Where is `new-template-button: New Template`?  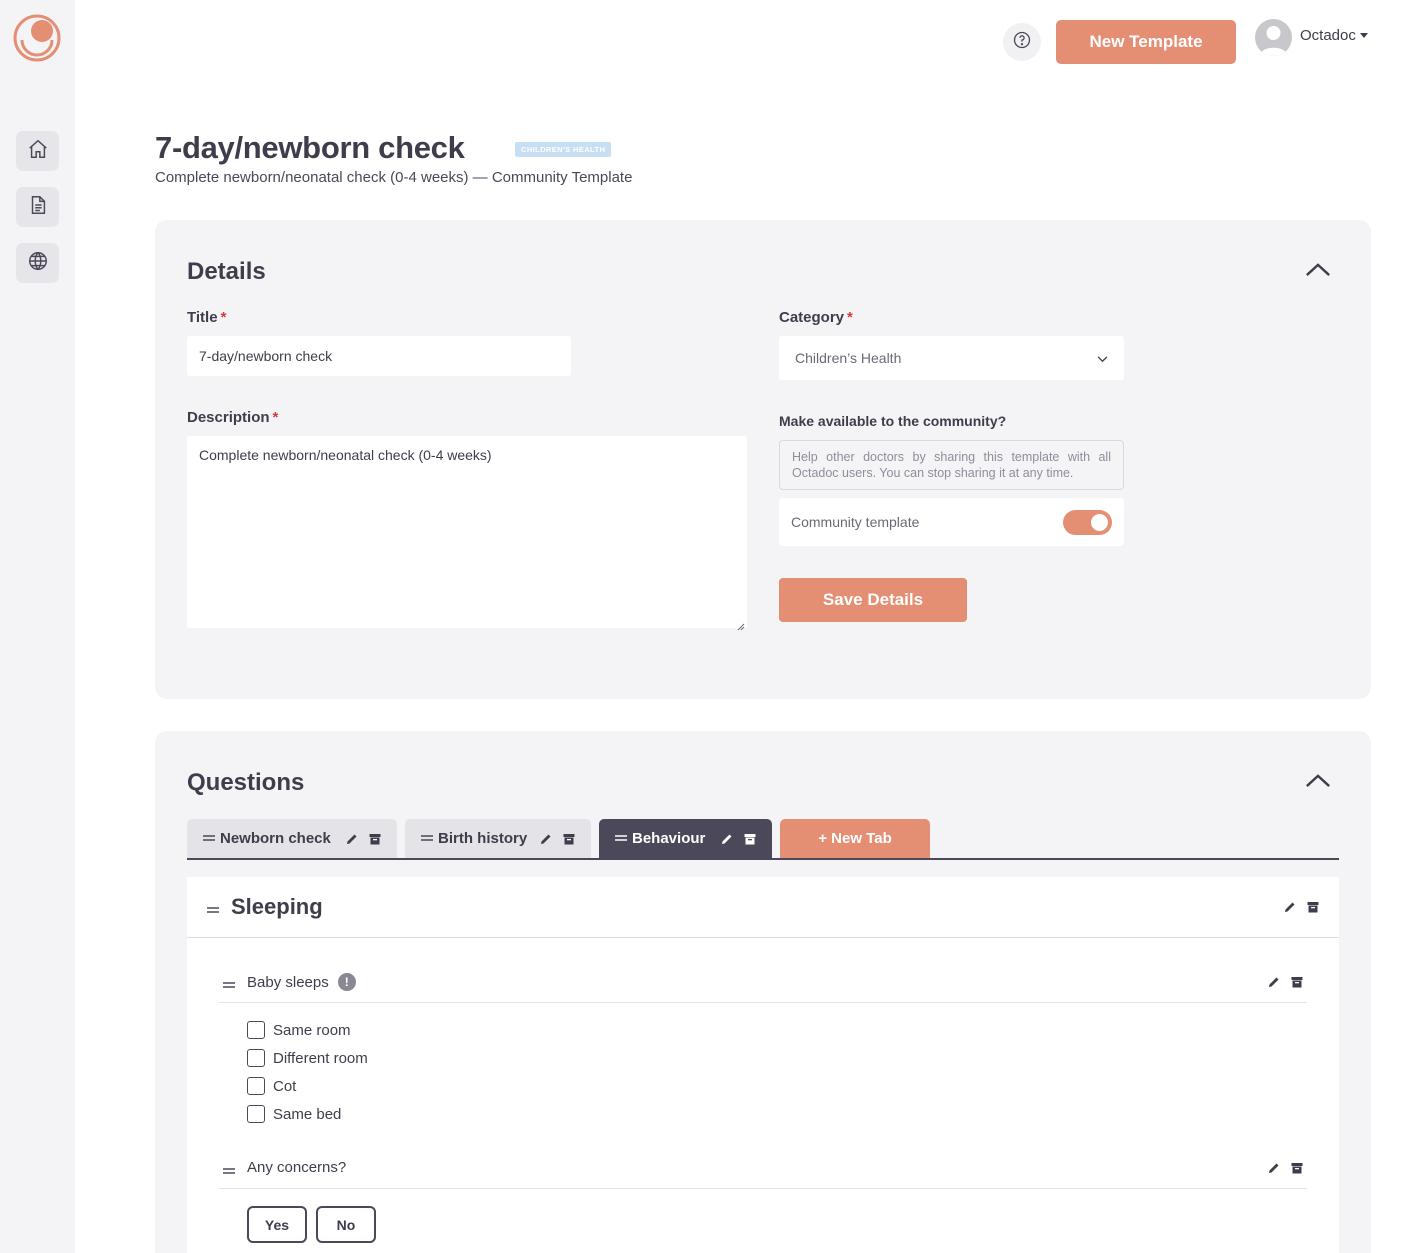
new-template-button: New Template is located at coordinates (1146, 42).